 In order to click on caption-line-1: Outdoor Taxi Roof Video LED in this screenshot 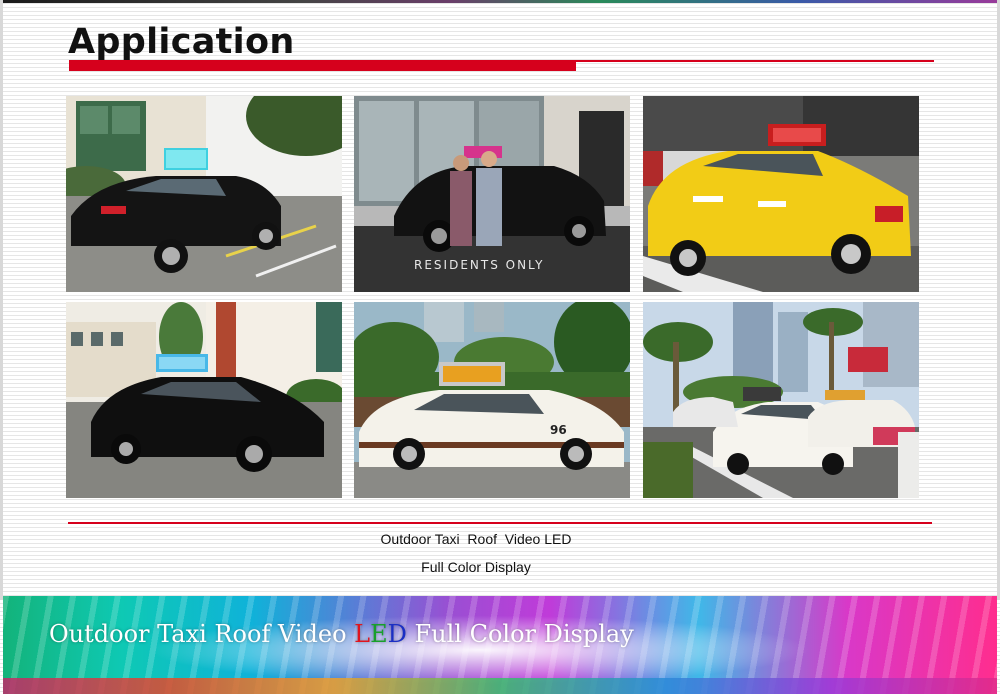, I will do `click(476, 539)`.